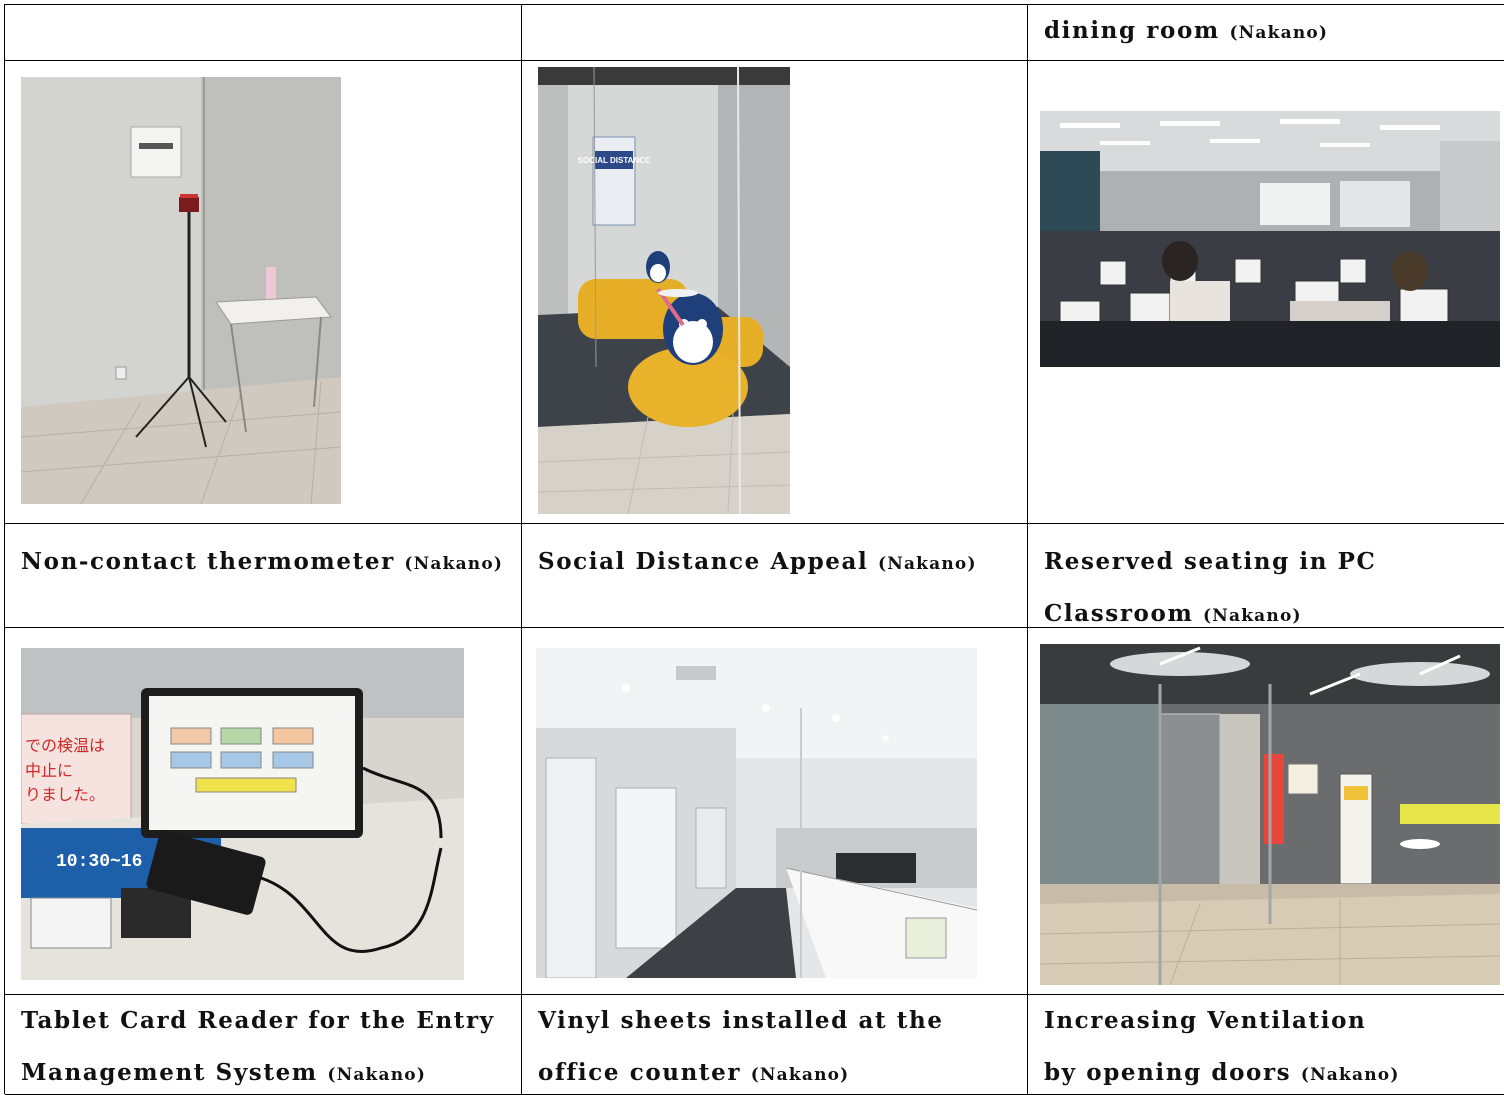 The width and height of the screenshot is (1504, 1095). I want to click on tablet-time-text: 10:30~16, so click(99, 862).